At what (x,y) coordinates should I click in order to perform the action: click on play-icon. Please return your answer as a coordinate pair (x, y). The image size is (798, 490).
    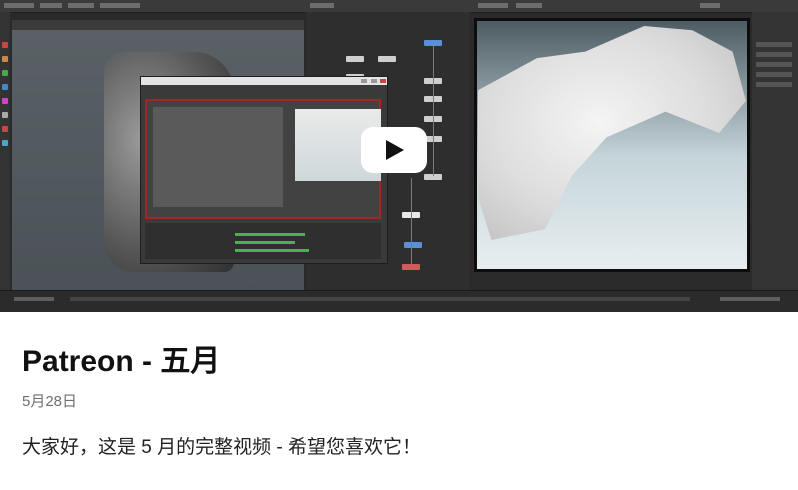
    Looking at the image, I should click on (395, 150).